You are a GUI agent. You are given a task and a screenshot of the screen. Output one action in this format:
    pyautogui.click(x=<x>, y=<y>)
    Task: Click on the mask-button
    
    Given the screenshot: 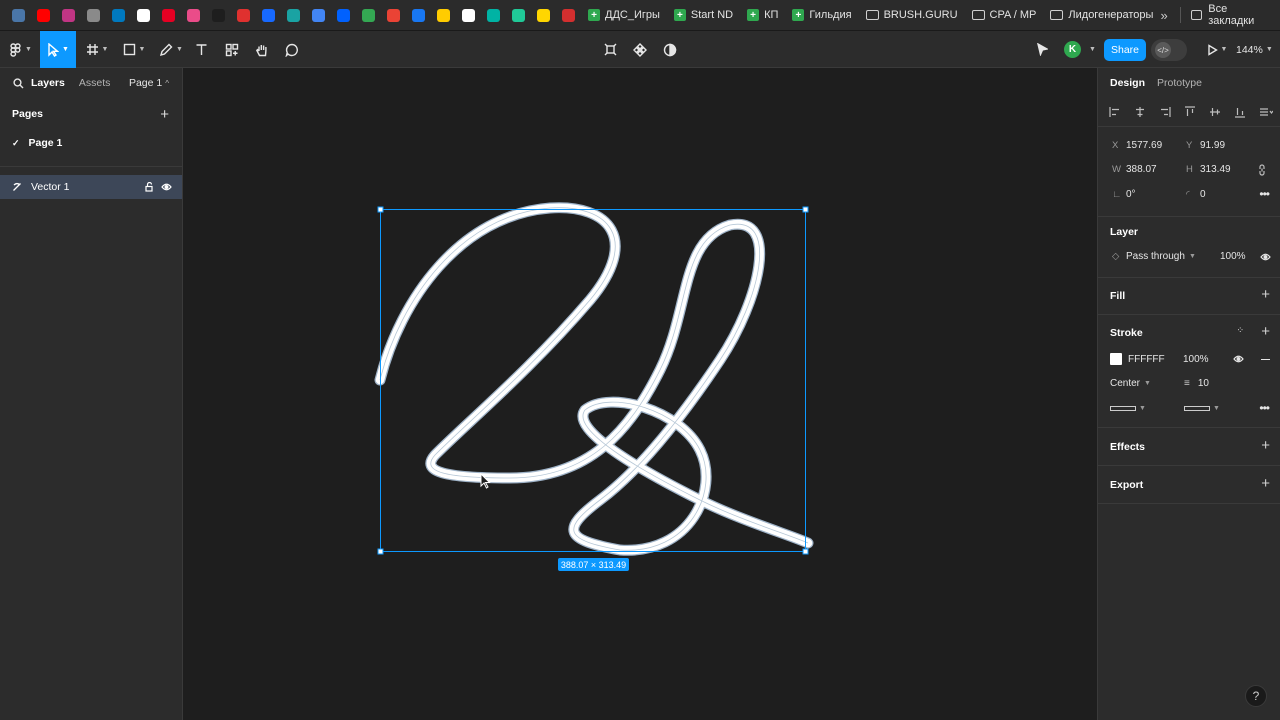 What is the action you would take?
    pyautogui.click(x=670, y=49)
    